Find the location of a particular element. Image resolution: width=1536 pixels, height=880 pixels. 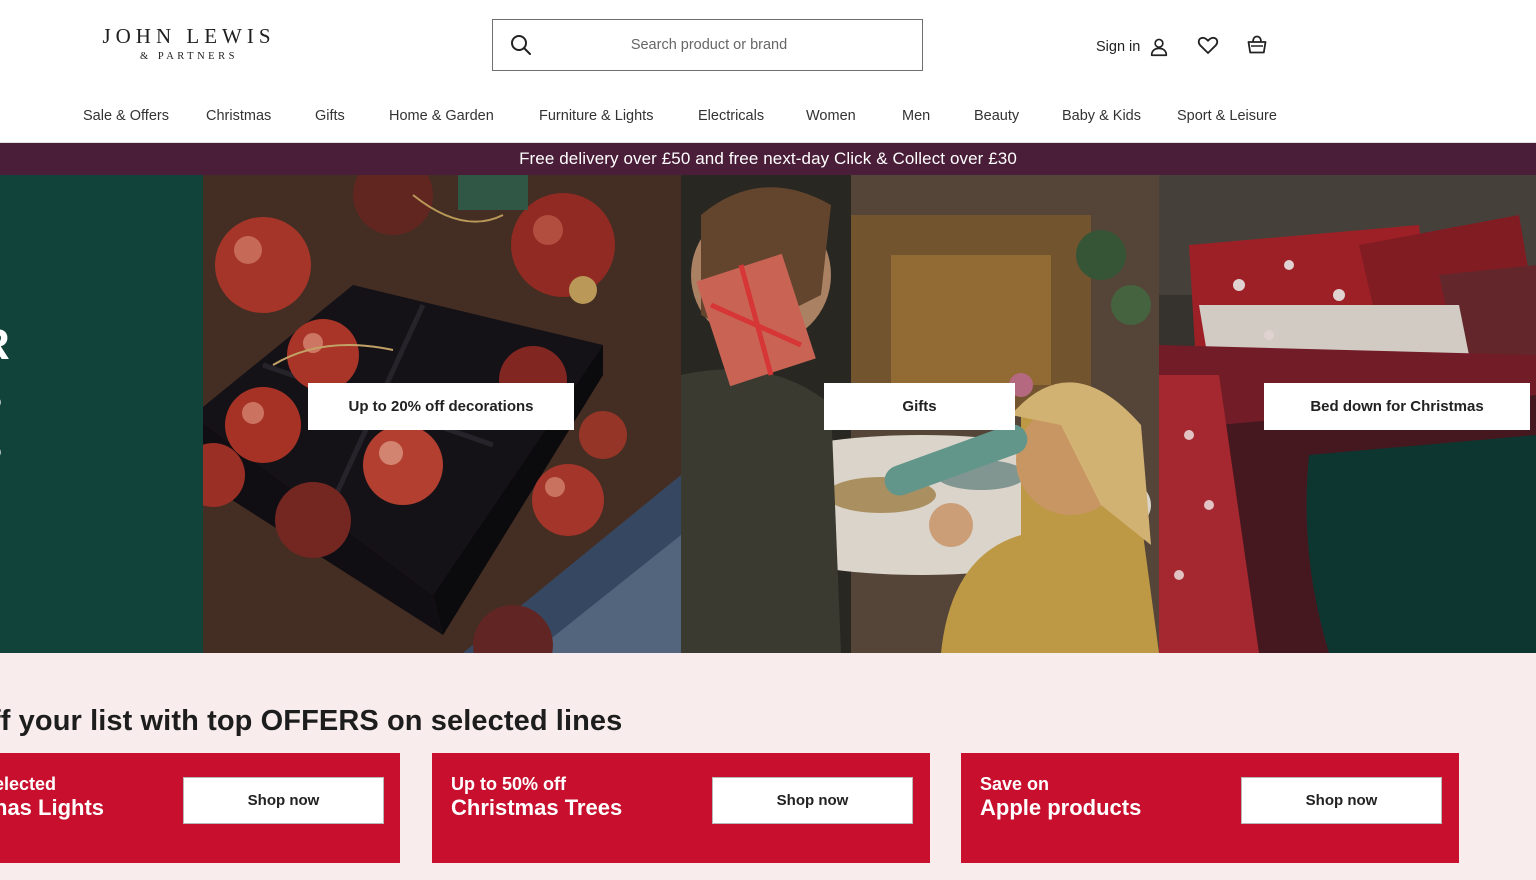

decorations-label: Up to 20% off decorations is located at coordinates (441, 406).